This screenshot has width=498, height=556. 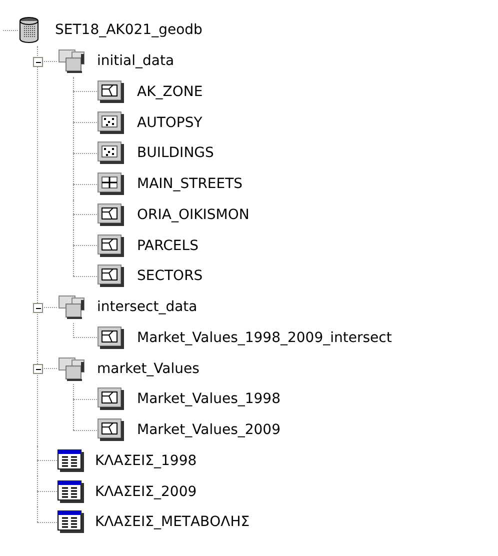 What do you see at coordinates (146, 460) in the screenshot?
I see `tree-item: ΚΛΑΣΕΙΣ_1998` at bounding box center [146, 460].